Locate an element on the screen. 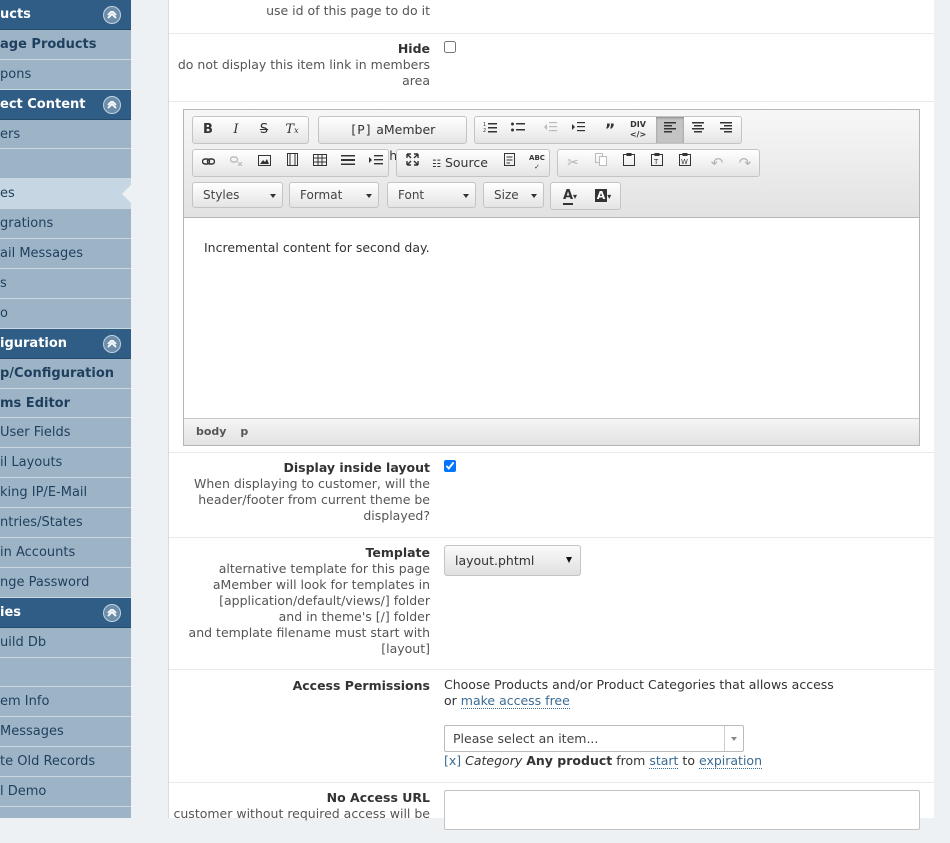 The width and height of the screenshot is (950, 843). sidebar-item: ers is located at coordinates (65, 135).